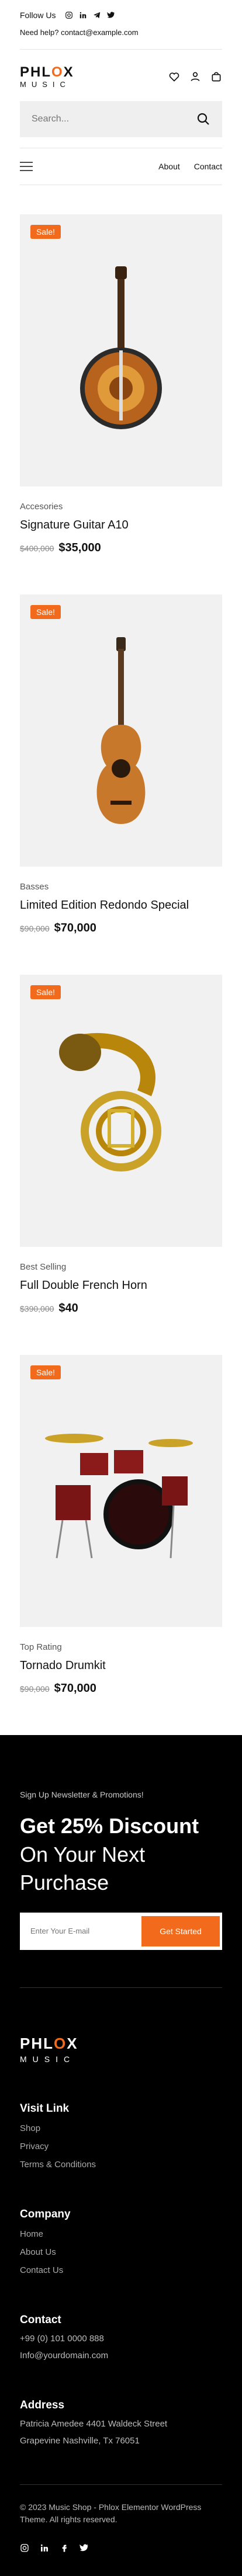  What do you see at coordinates (27, 166) in the screenshot?
I see `hamburger-menu-icon` at bounding box center [27, 166].